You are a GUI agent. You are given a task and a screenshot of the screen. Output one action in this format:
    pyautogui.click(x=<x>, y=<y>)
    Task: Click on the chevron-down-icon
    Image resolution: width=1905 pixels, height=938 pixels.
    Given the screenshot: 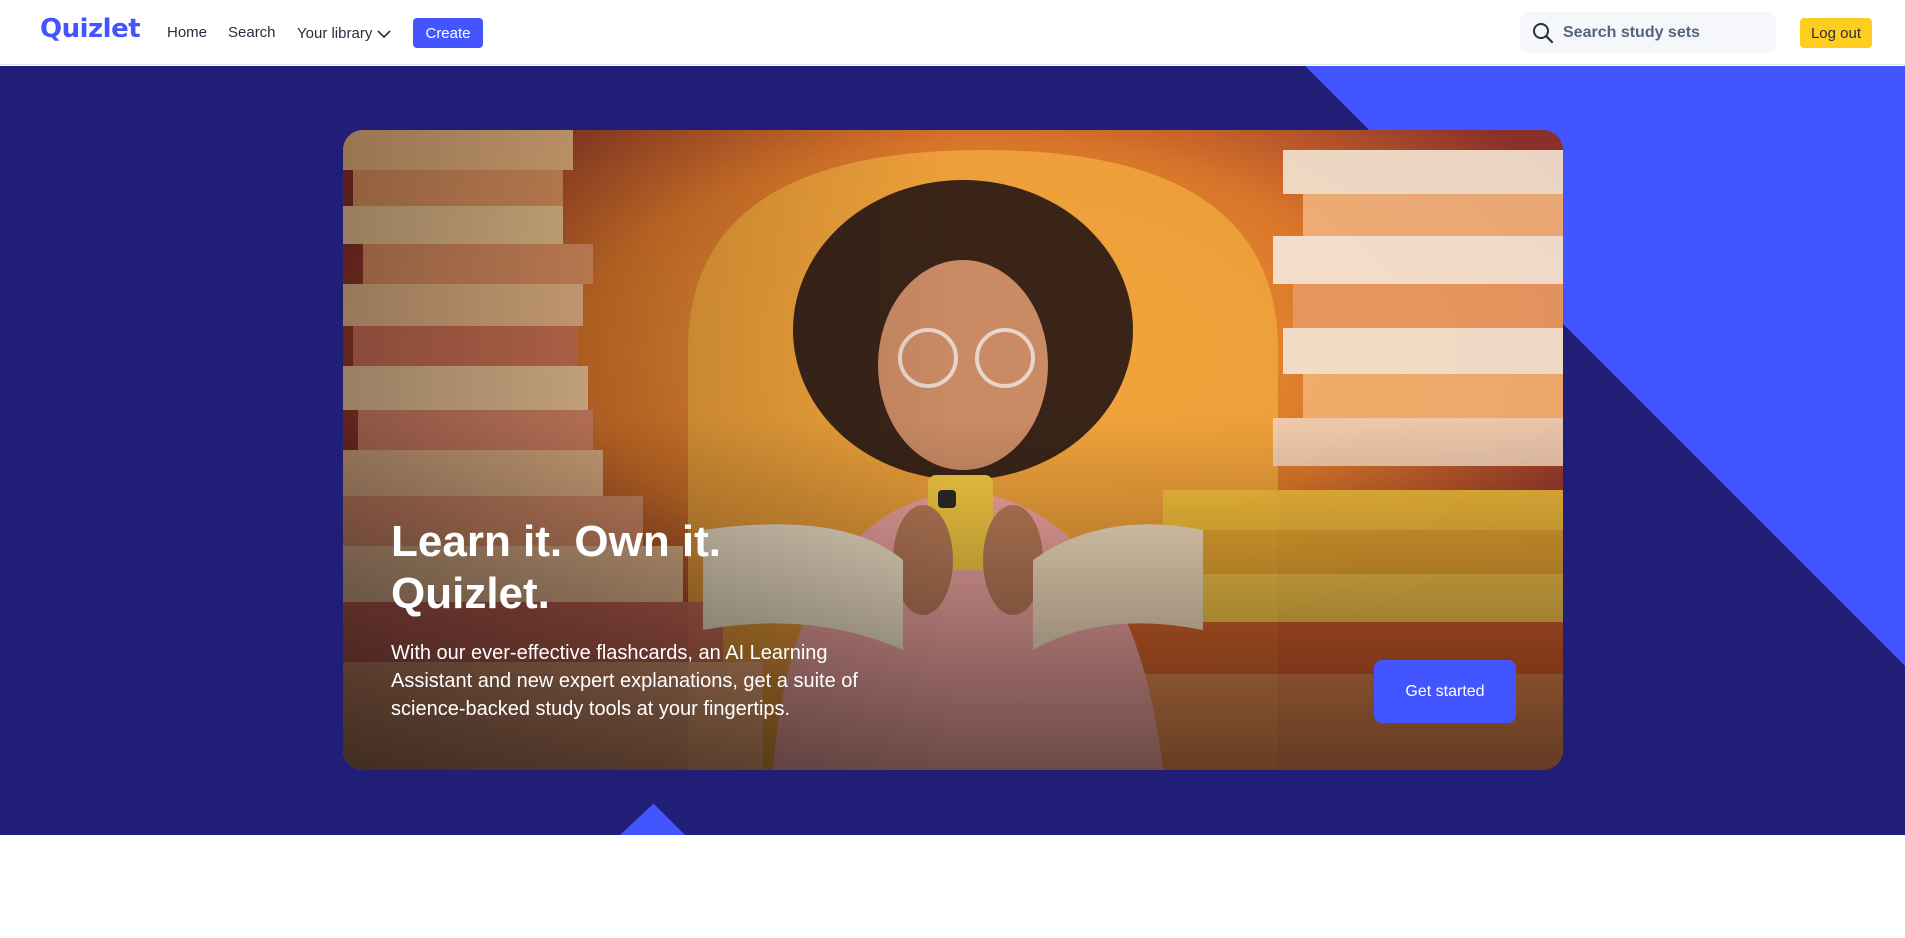 What is the action you would take?
    pyautogui.click(x=384, y=34)
    